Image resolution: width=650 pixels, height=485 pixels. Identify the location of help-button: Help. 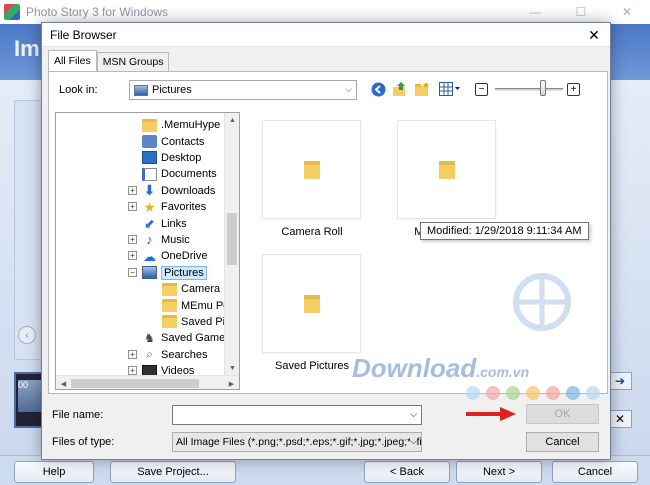
(54, 472).